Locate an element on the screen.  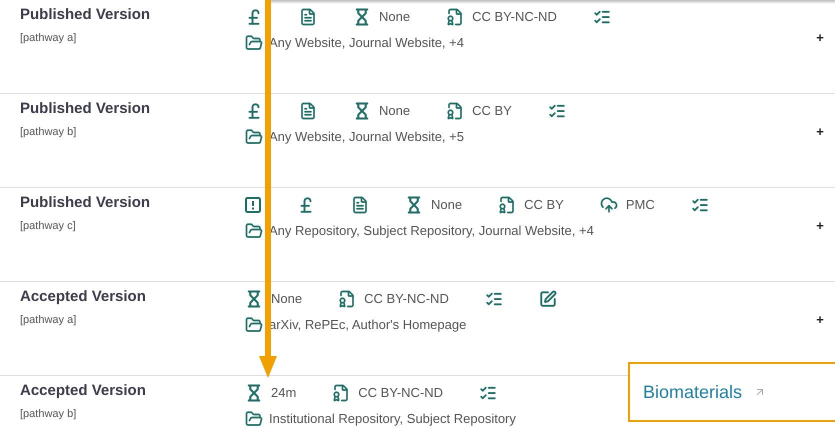
alert-icon is located at coordinates (253, 205).